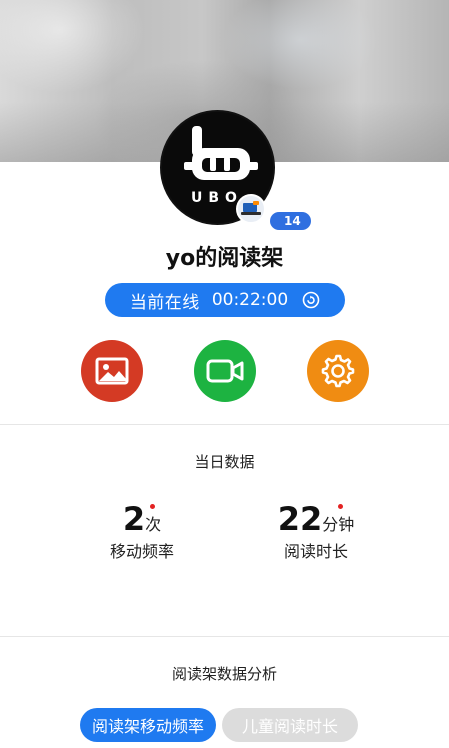 The width and height of the screenshot is (449, 748). I want to click on online-status-label: 当前在线, so click(164, 302).